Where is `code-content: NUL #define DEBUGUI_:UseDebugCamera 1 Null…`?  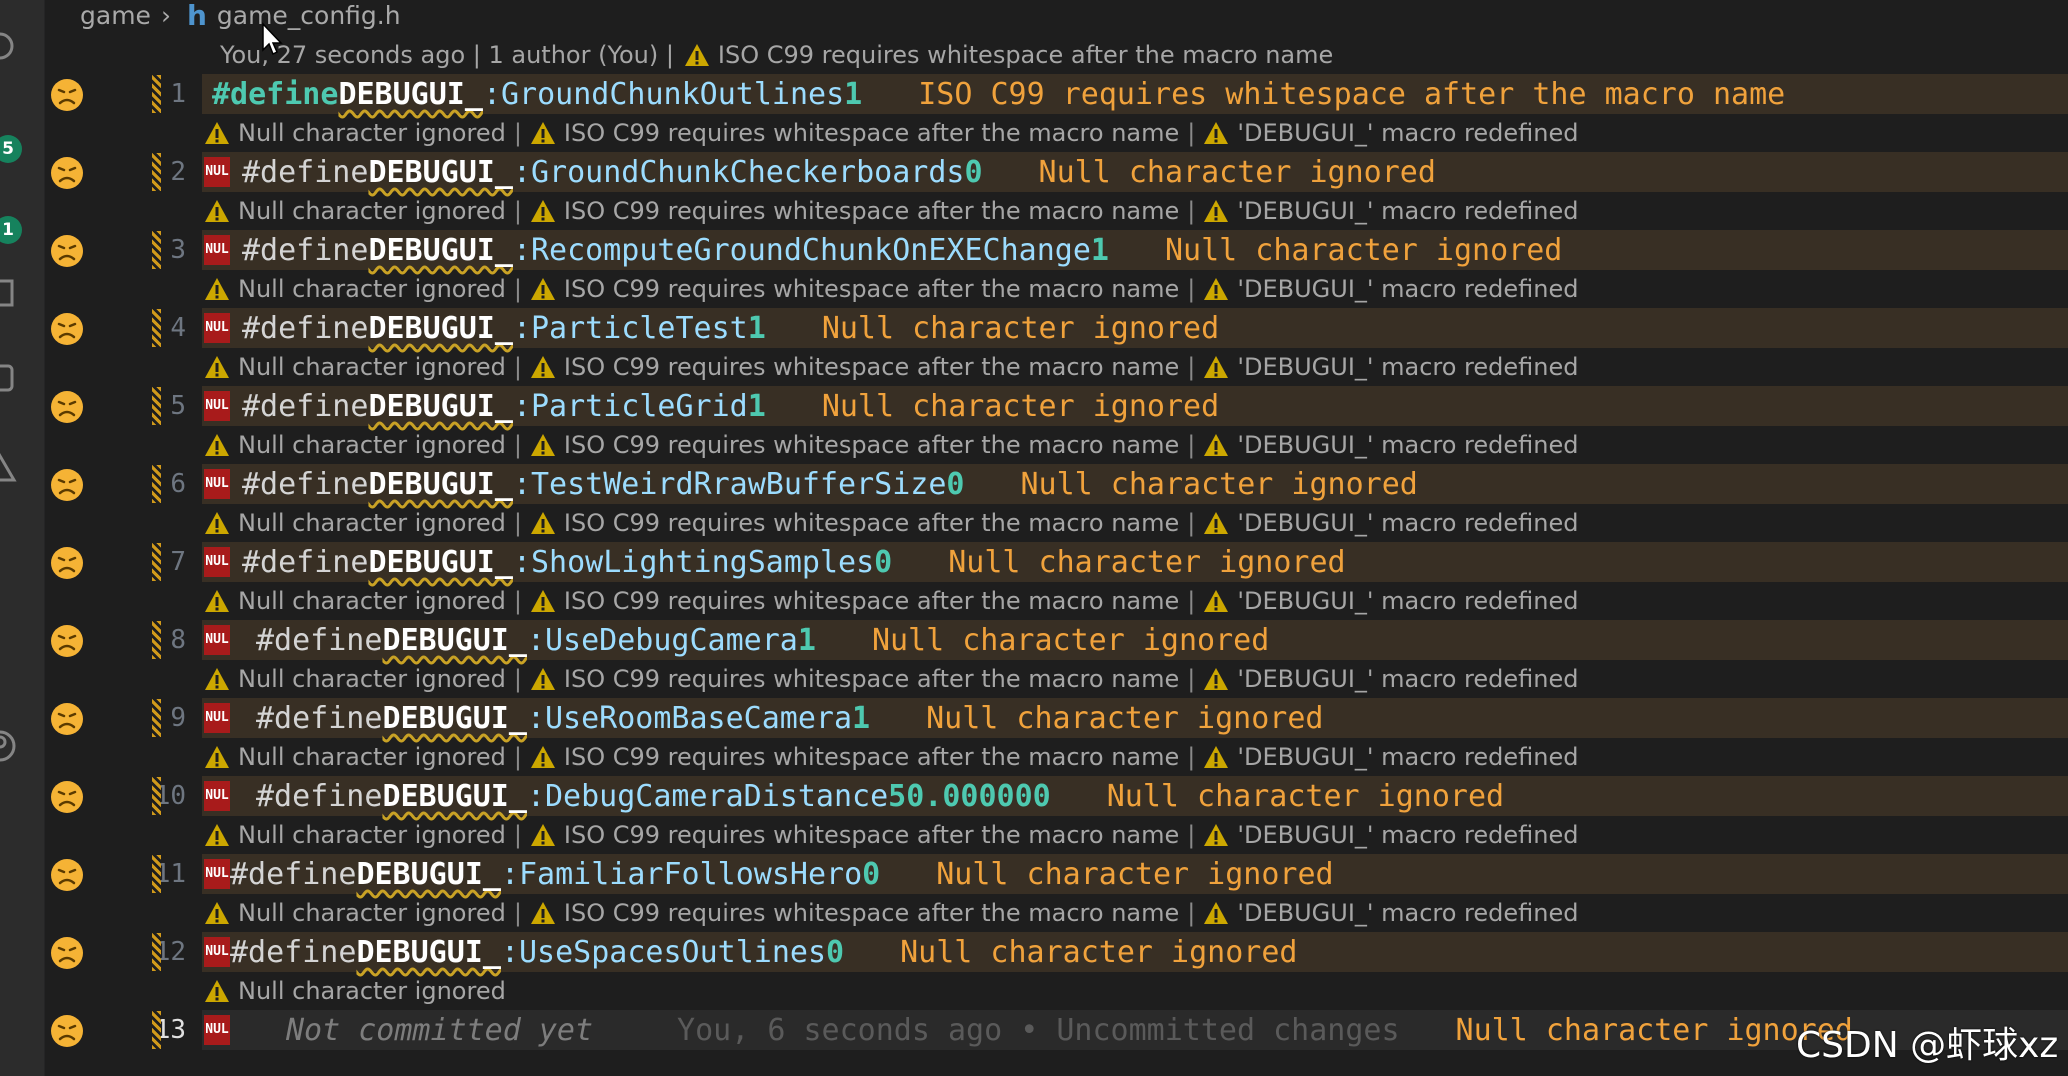
code-content: NUL #define DEBUGUI_:UseDebugCamera 1 Null… is located at coordinates (1135, 640).